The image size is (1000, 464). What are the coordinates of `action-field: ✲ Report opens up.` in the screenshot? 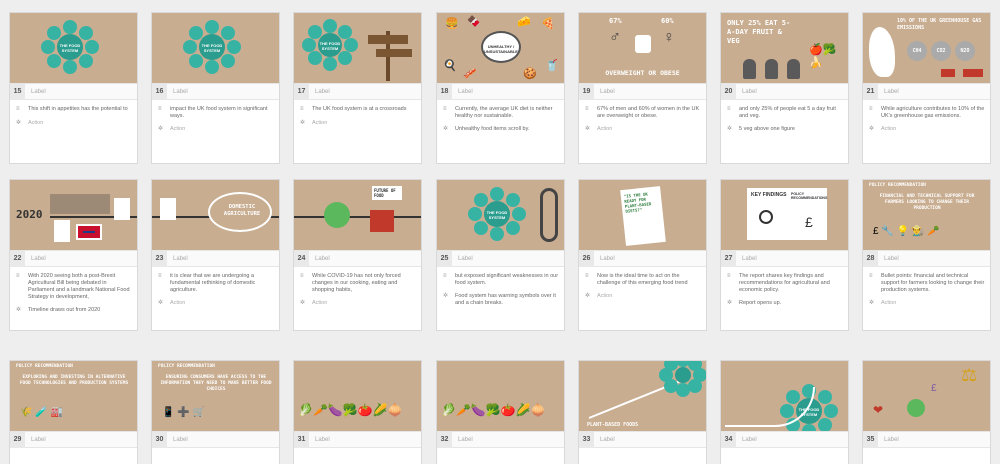 It's located at (784, 301).